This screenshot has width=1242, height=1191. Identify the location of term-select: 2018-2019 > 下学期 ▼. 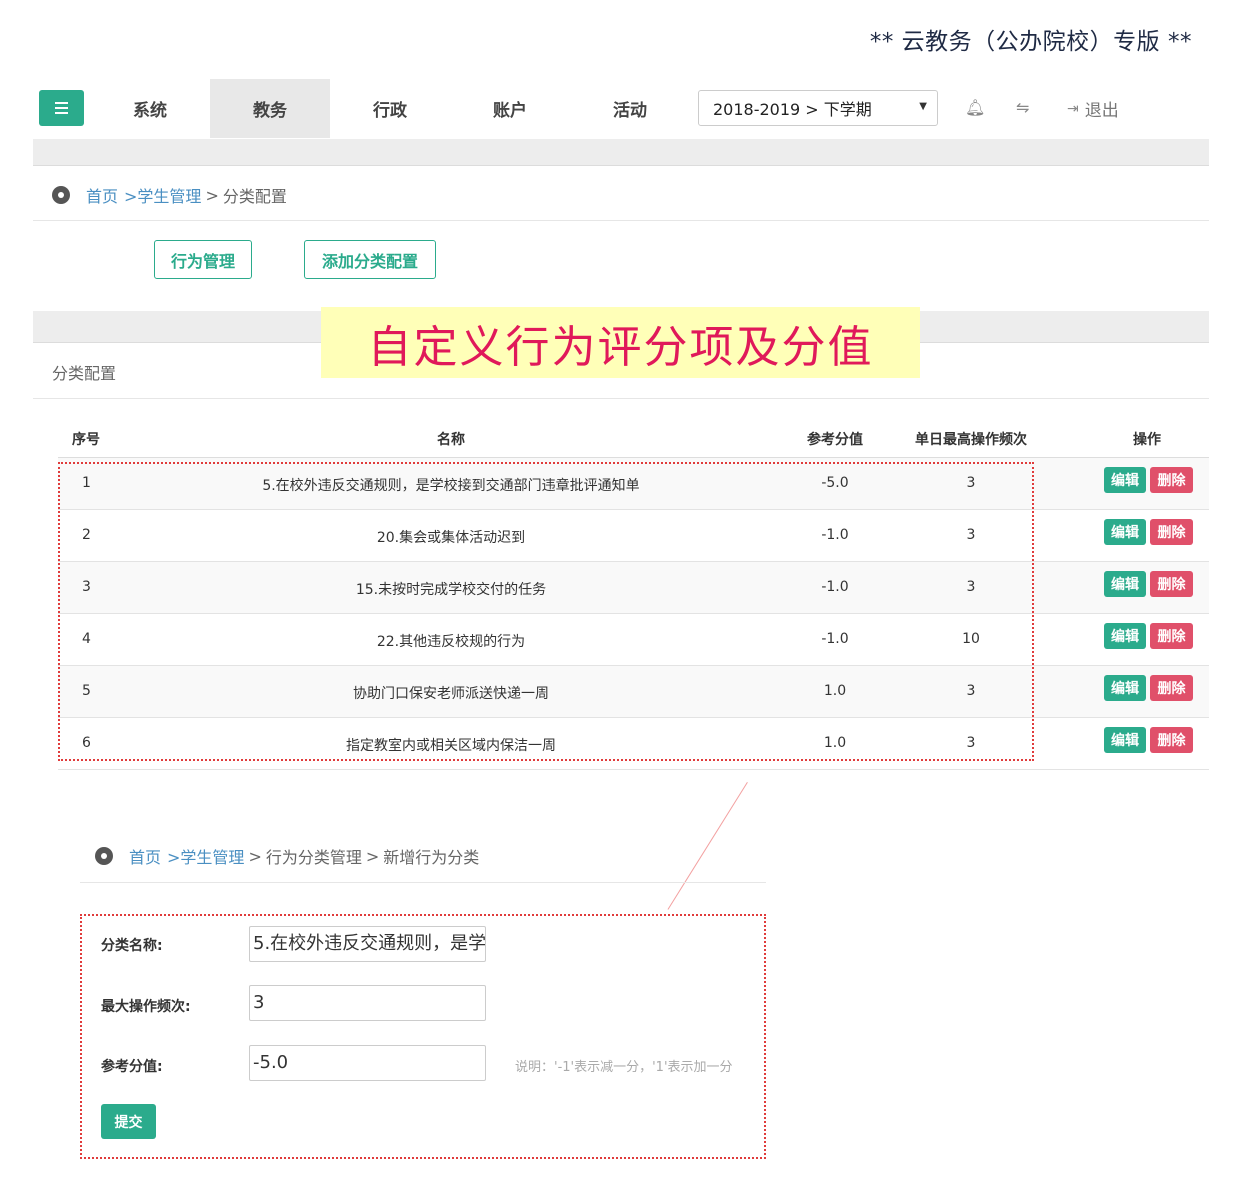
(818, 108).